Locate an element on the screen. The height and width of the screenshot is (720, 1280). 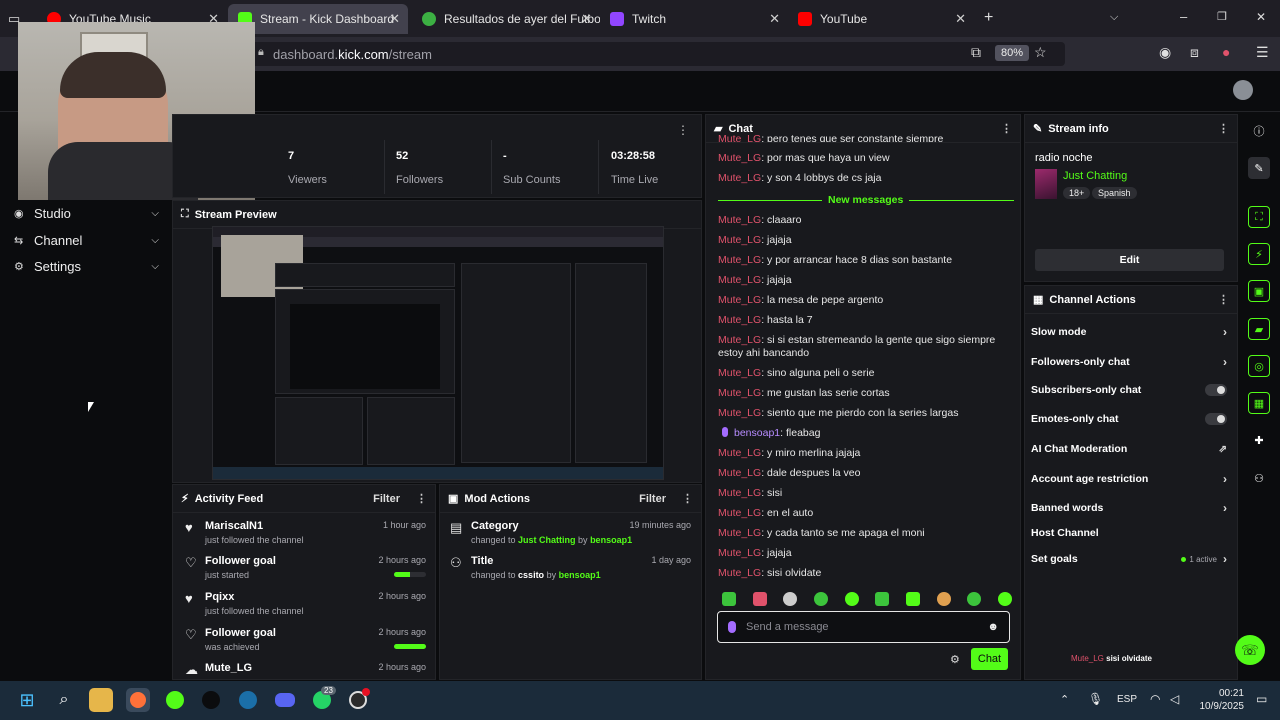
window-close-icon: ✕ is located at coordinates (1261, 17).